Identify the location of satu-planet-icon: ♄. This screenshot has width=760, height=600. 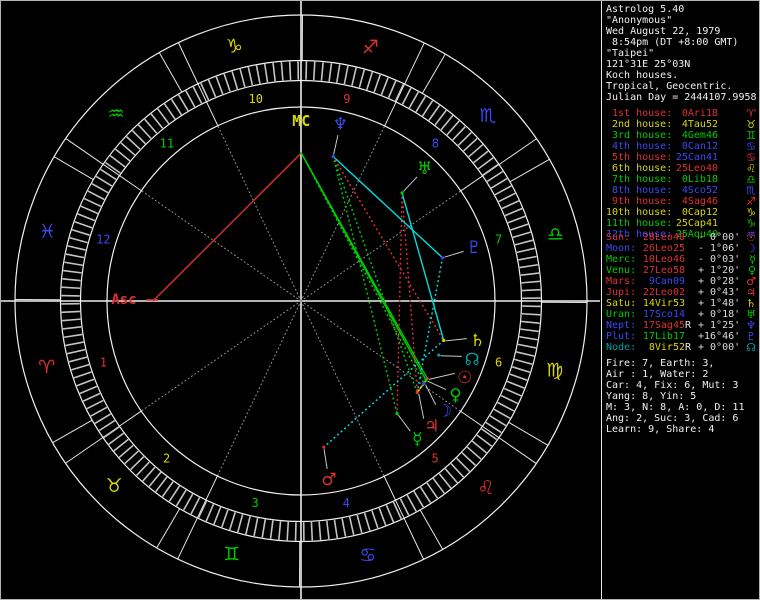
(477, 341).